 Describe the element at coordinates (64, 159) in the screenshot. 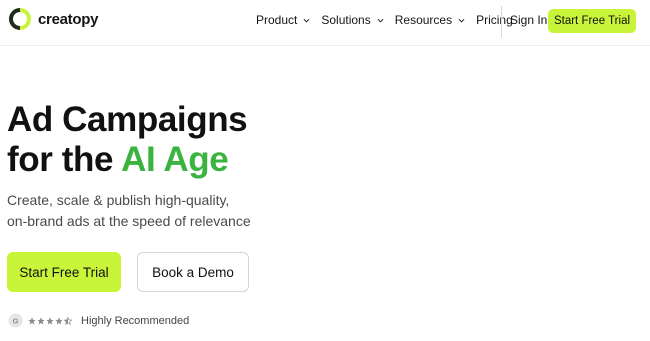

I see `hero-title-line2-prefix: for the` at that location.